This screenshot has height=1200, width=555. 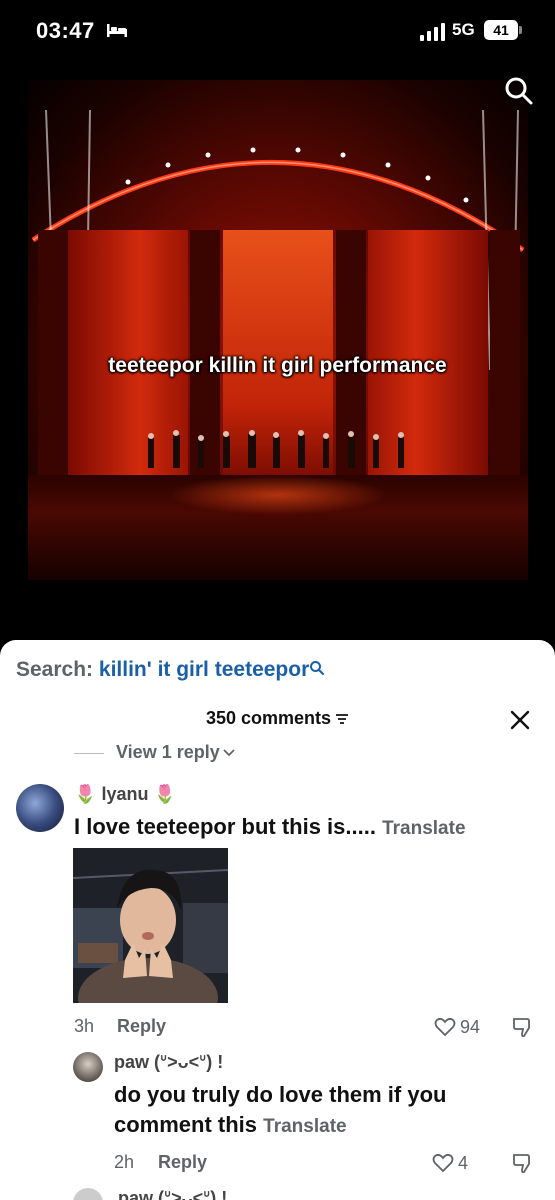 I want to click on reply-text-line1: do you truly do love them if you, so click(x=280, y=1094).